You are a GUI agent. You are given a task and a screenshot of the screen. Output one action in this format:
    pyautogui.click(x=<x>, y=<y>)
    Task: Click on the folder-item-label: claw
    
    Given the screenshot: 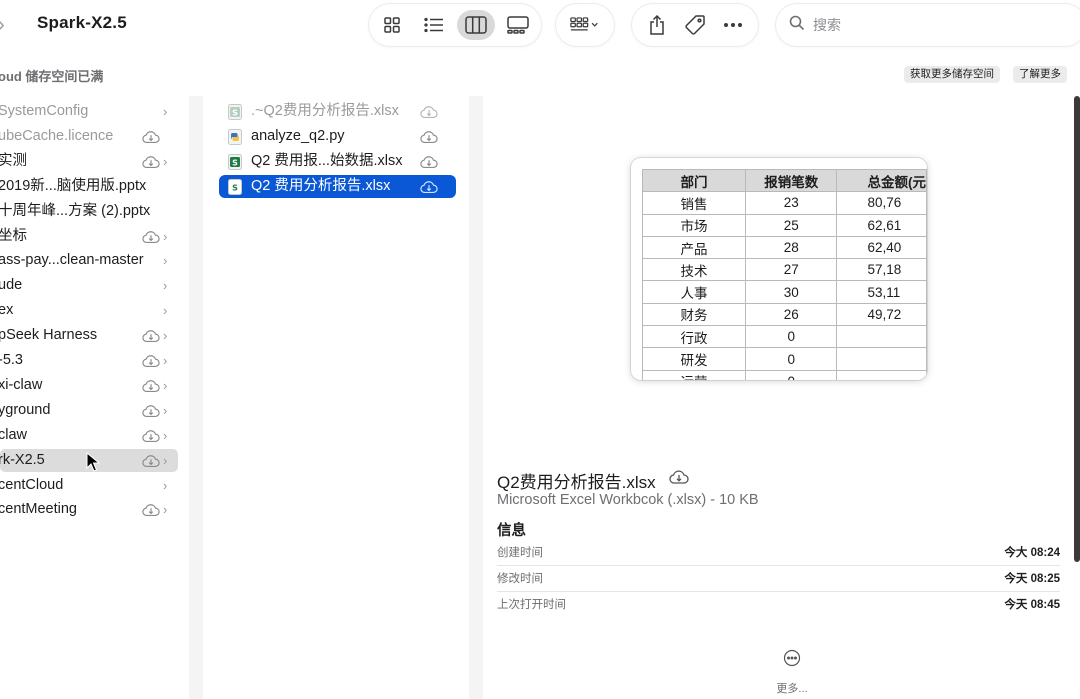 What is the action you would take?
    pyautogui.click(x=14, y=434)
    